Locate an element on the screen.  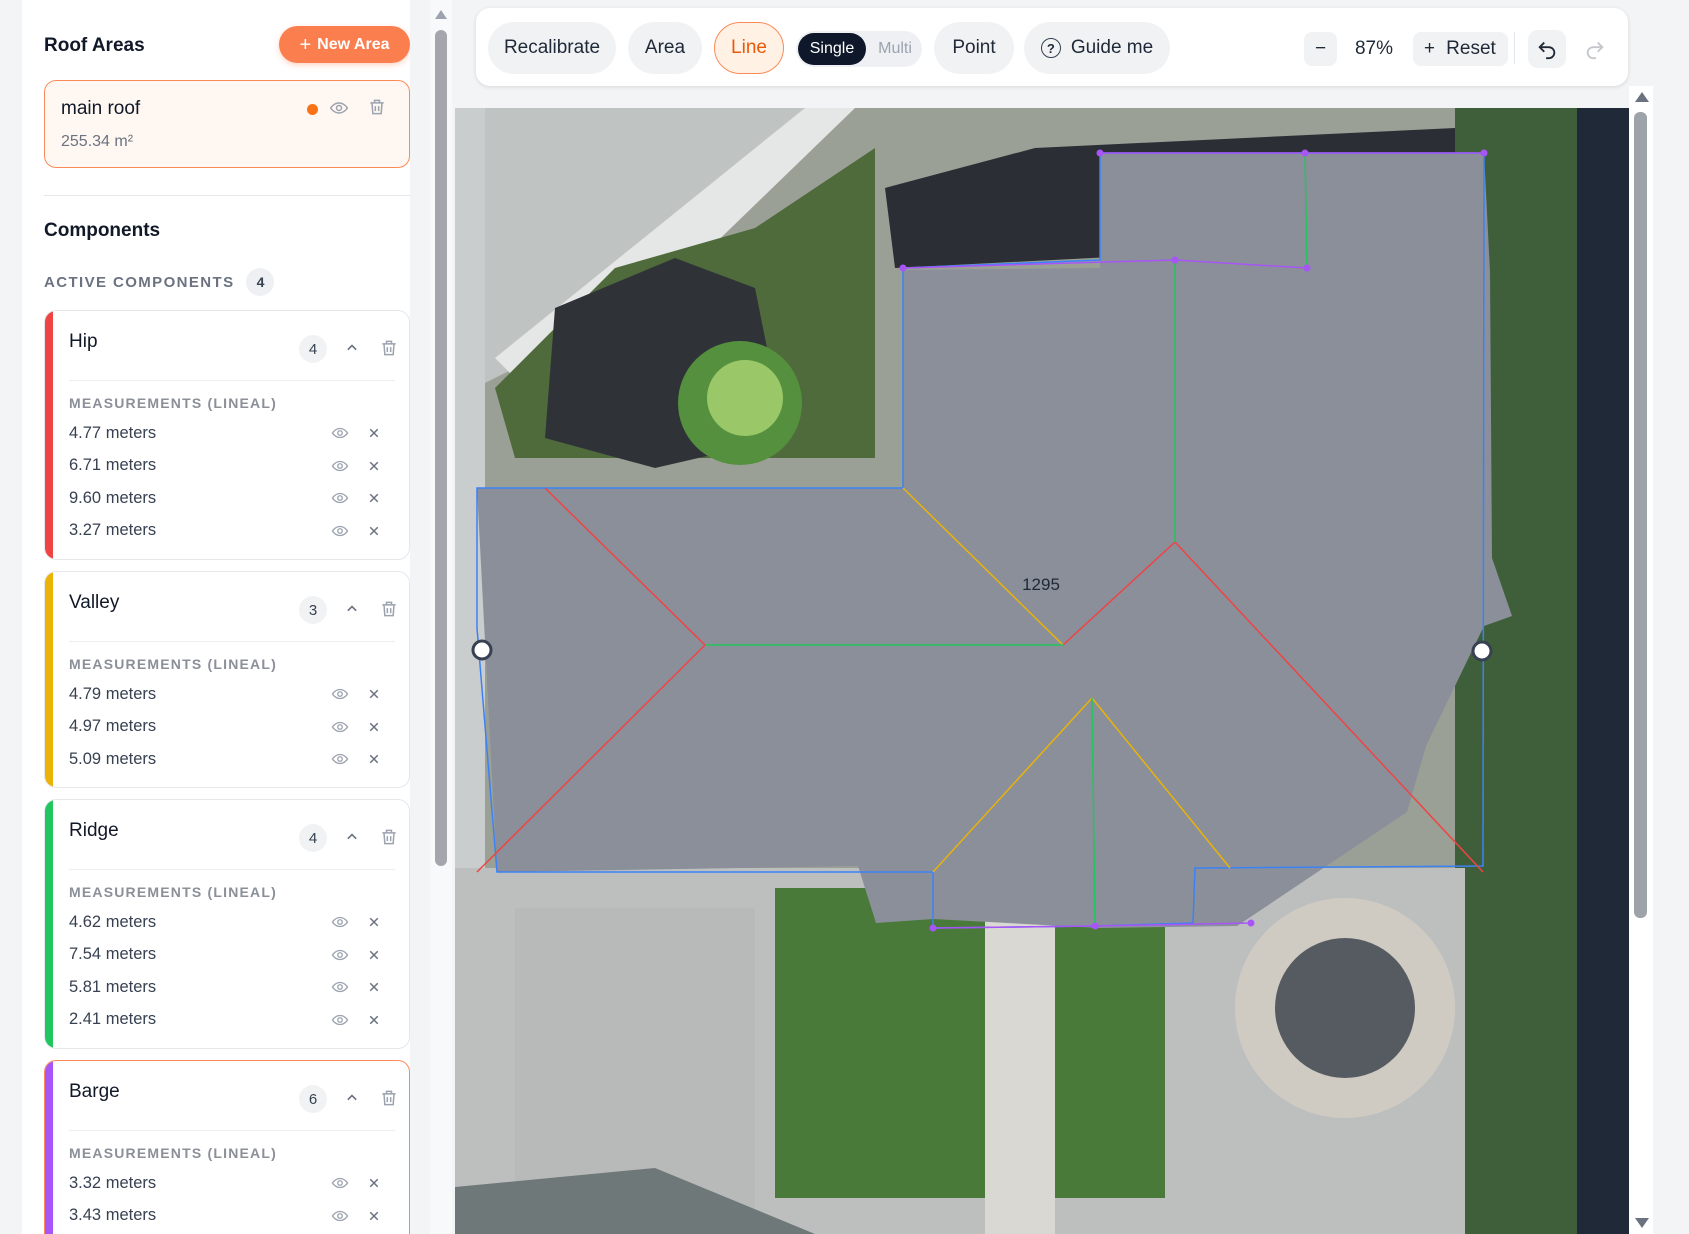
reset-button: Reset is located at coordinates (1471, 49).